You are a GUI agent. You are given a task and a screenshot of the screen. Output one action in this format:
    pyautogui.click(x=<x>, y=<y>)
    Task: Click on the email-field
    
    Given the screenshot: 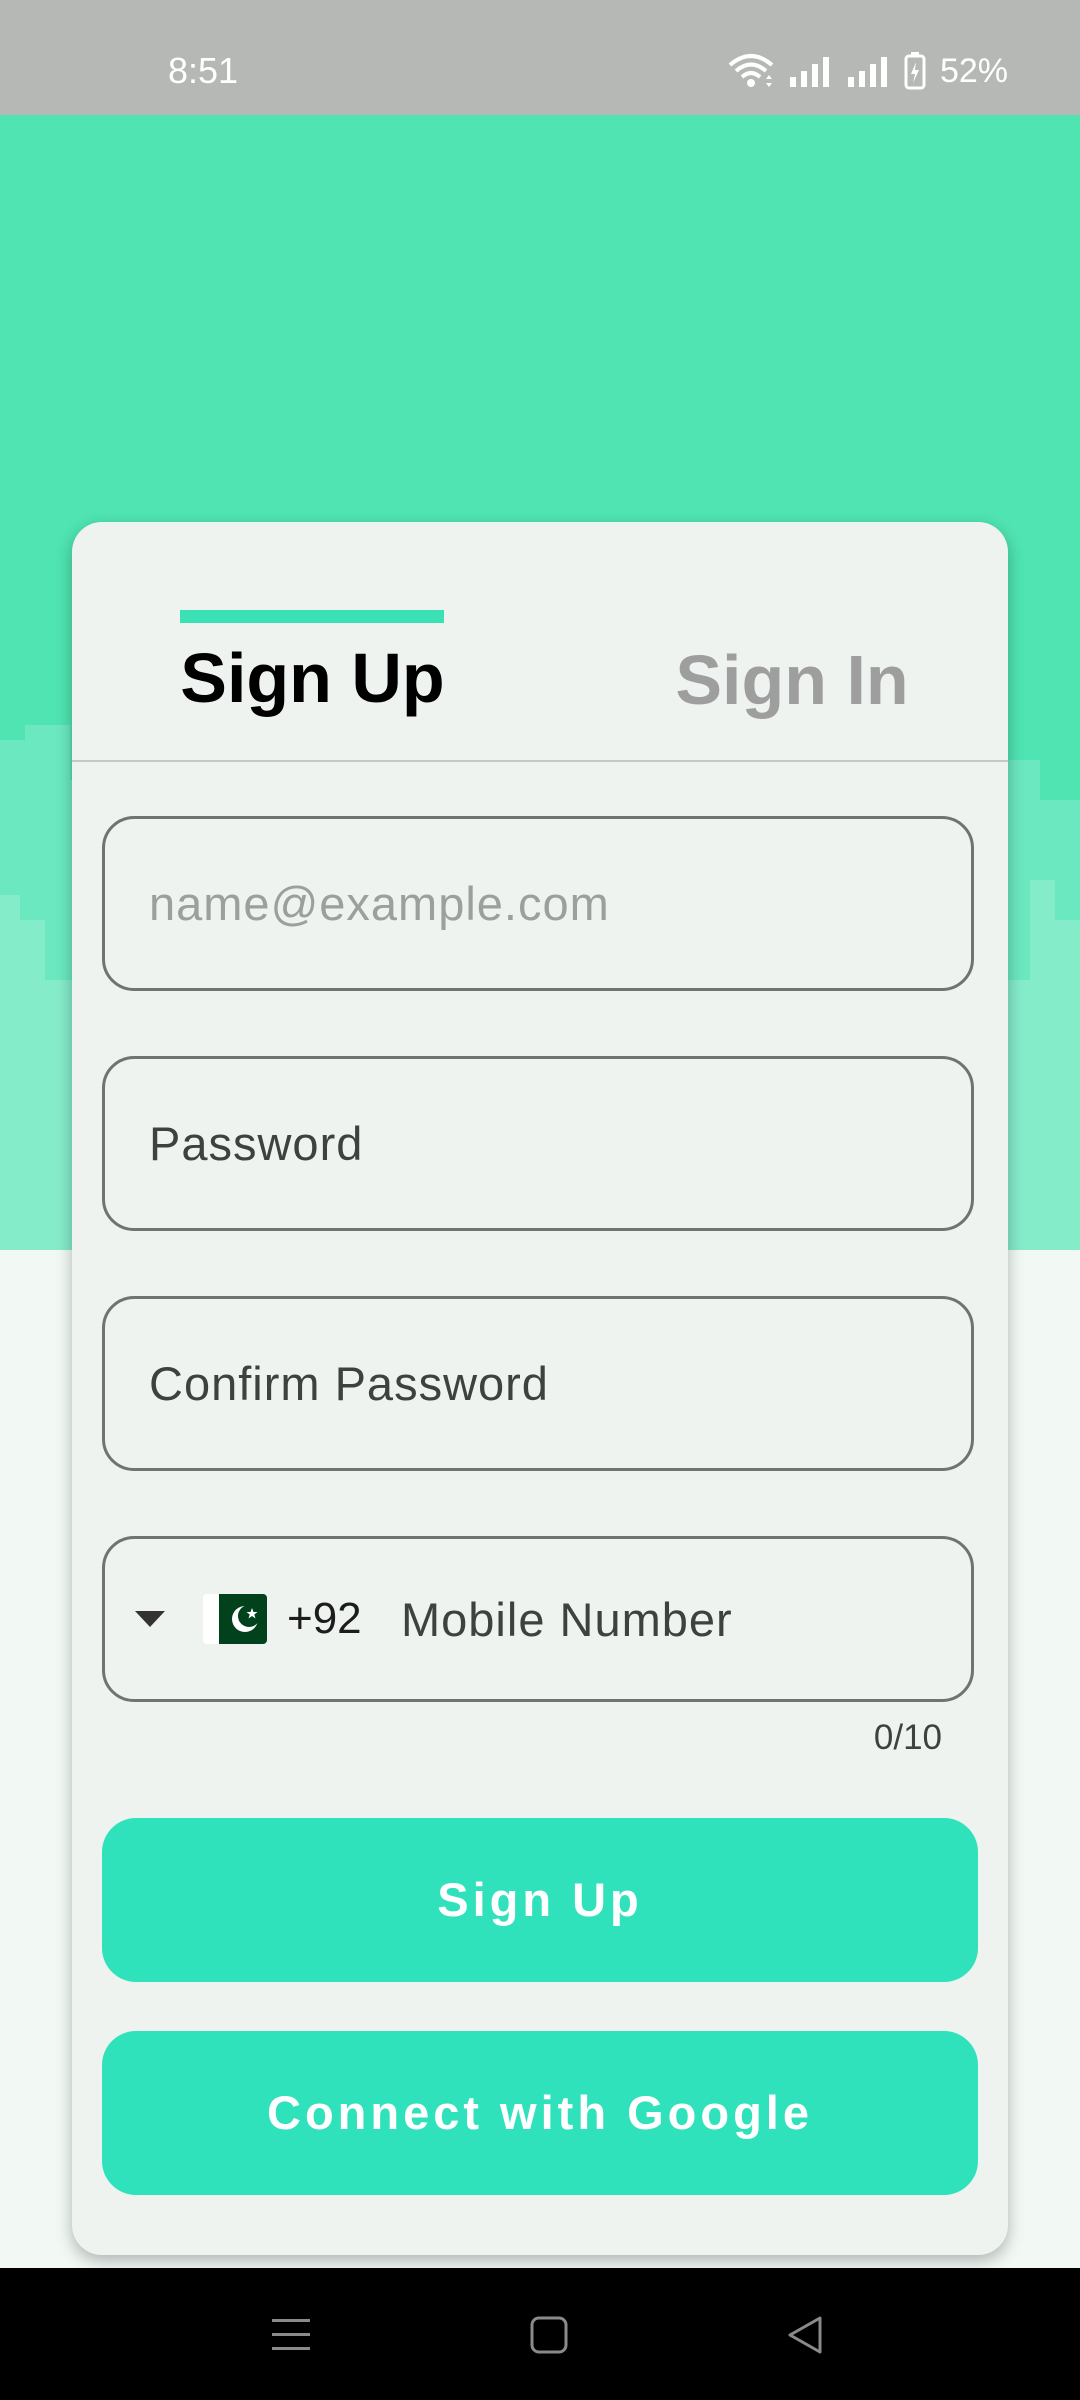 What is the action you would take?
    pyautogui.click(x=538, y=903)
    